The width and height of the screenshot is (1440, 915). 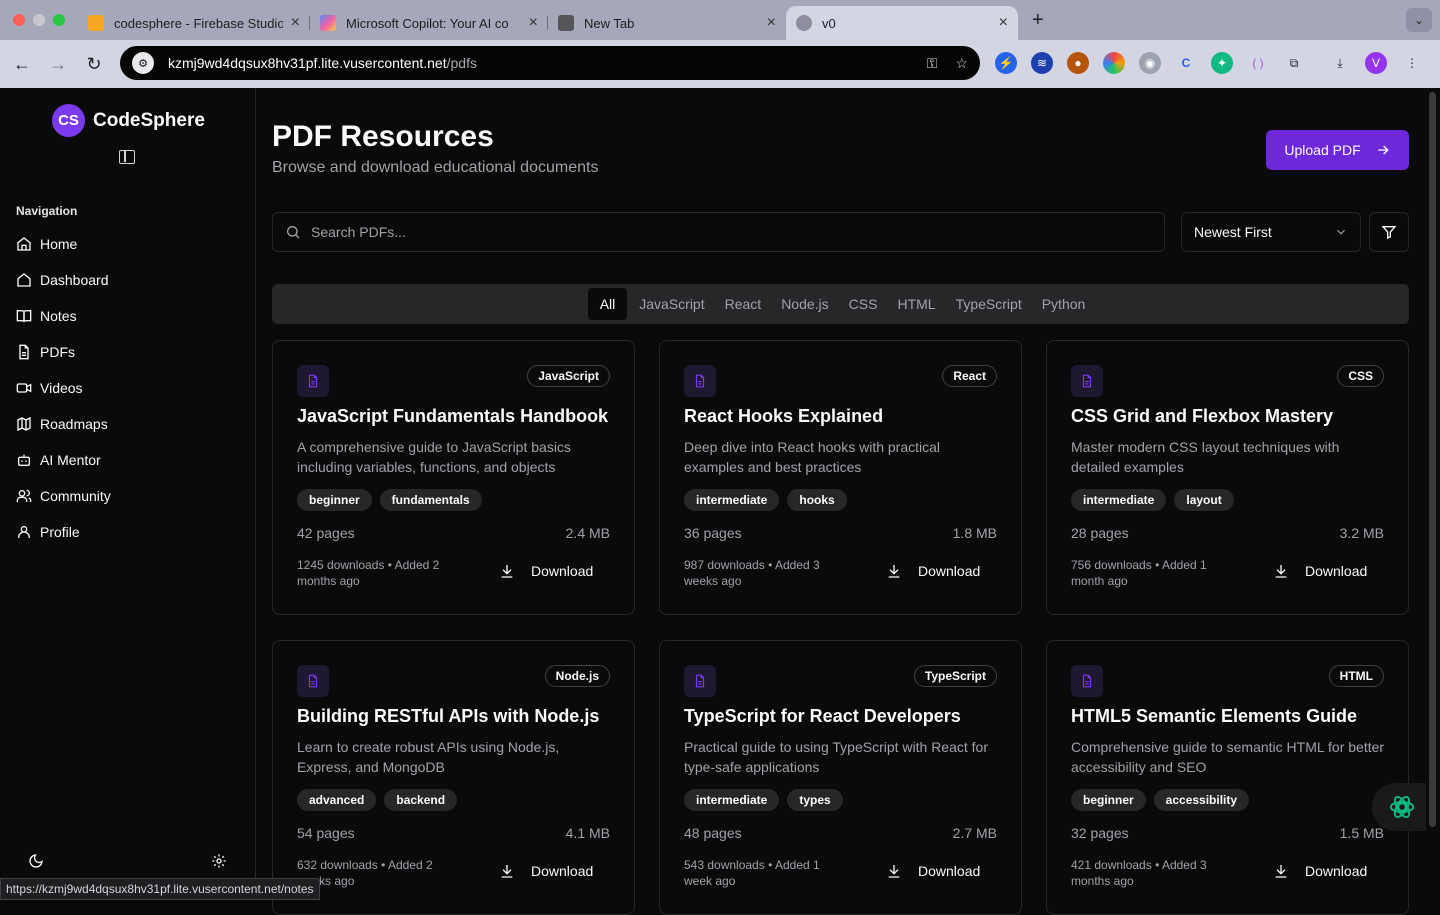 What do you see at coordinates (969, 376) in the screenshot?
I see `category-badge: React` at bounding box center [969, 376].